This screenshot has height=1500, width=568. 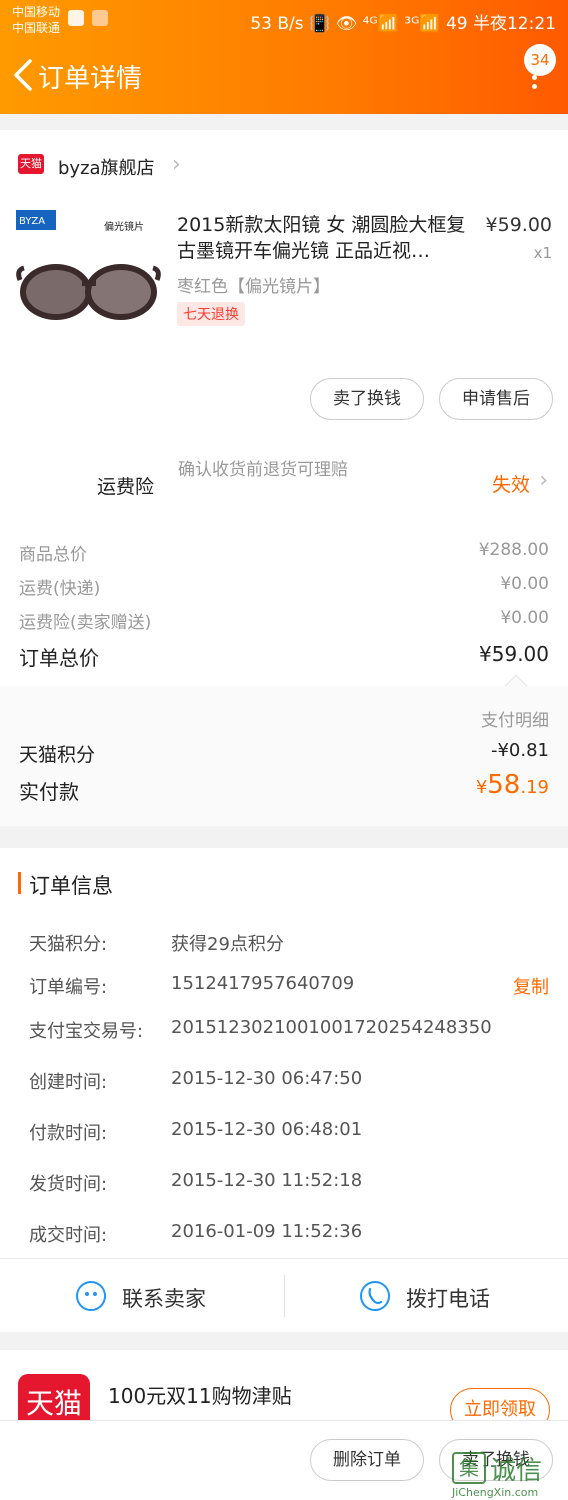 I want to click on product-price: ¥59.00, so click(x=518, y=225).